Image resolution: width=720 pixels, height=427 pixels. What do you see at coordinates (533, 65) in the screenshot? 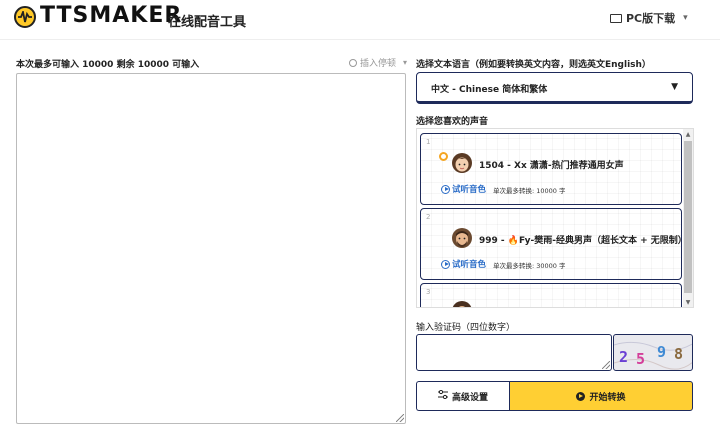
I see `language-label: 选择文本语言（例如要转换英文内容，则选英文English）` at bounding box center [533, 65].